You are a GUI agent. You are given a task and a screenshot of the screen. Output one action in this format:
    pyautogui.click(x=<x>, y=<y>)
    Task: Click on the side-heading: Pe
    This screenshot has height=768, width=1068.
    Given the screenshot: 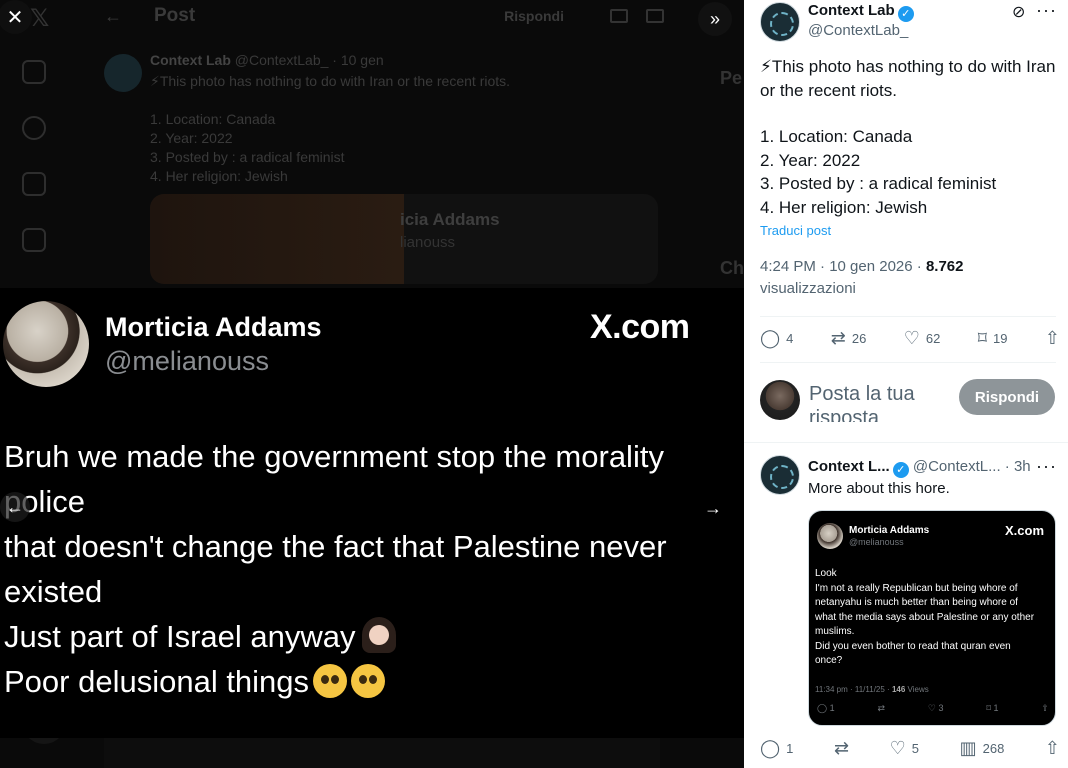 What is the action you would take?
    pyautogui.click(x=731, y=78)
    